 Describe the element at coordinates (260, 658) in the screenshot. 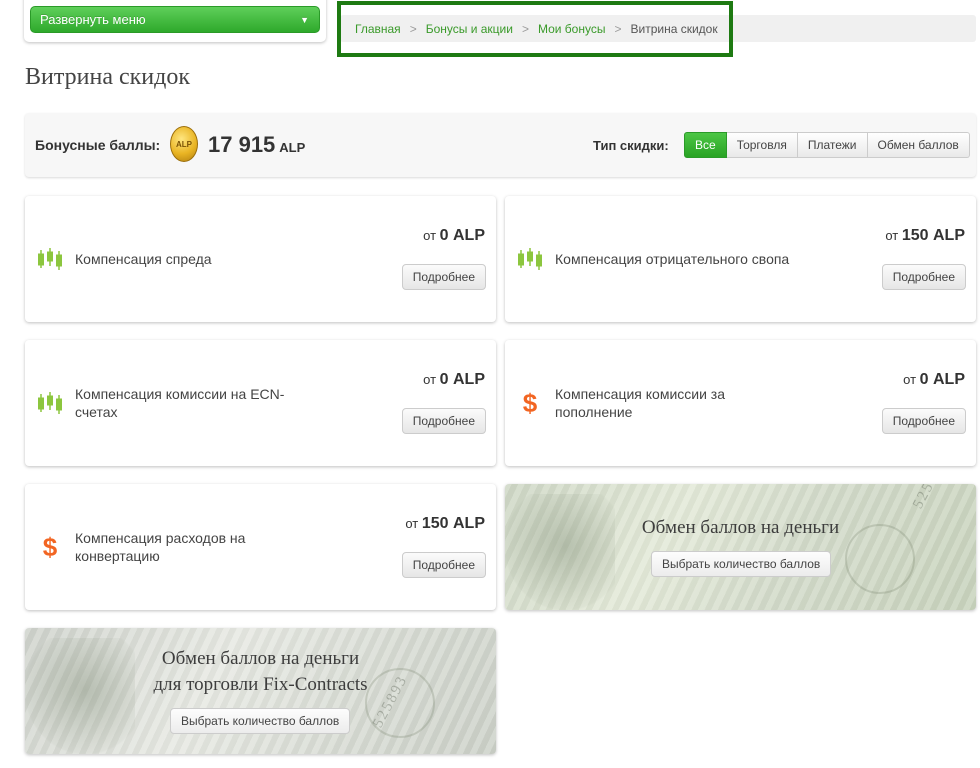

I see `money-card-title-line1: Обмен баллов на деньги` at that location.